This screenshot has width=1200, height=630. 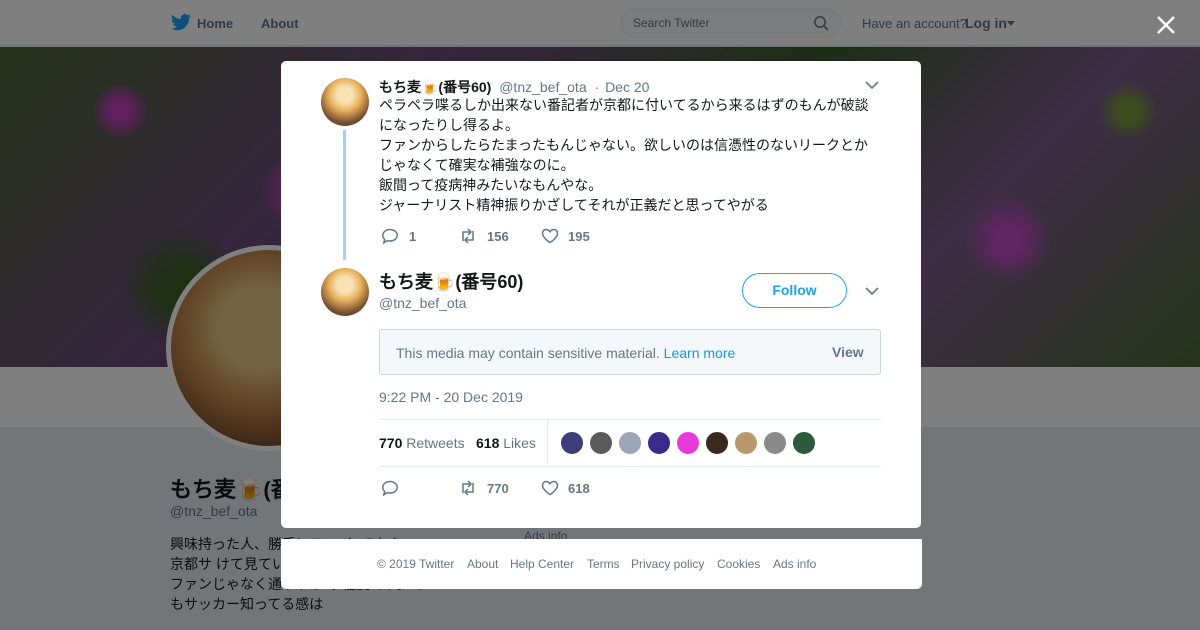 I want to click on close-icon, so click(x=1166, y=25).